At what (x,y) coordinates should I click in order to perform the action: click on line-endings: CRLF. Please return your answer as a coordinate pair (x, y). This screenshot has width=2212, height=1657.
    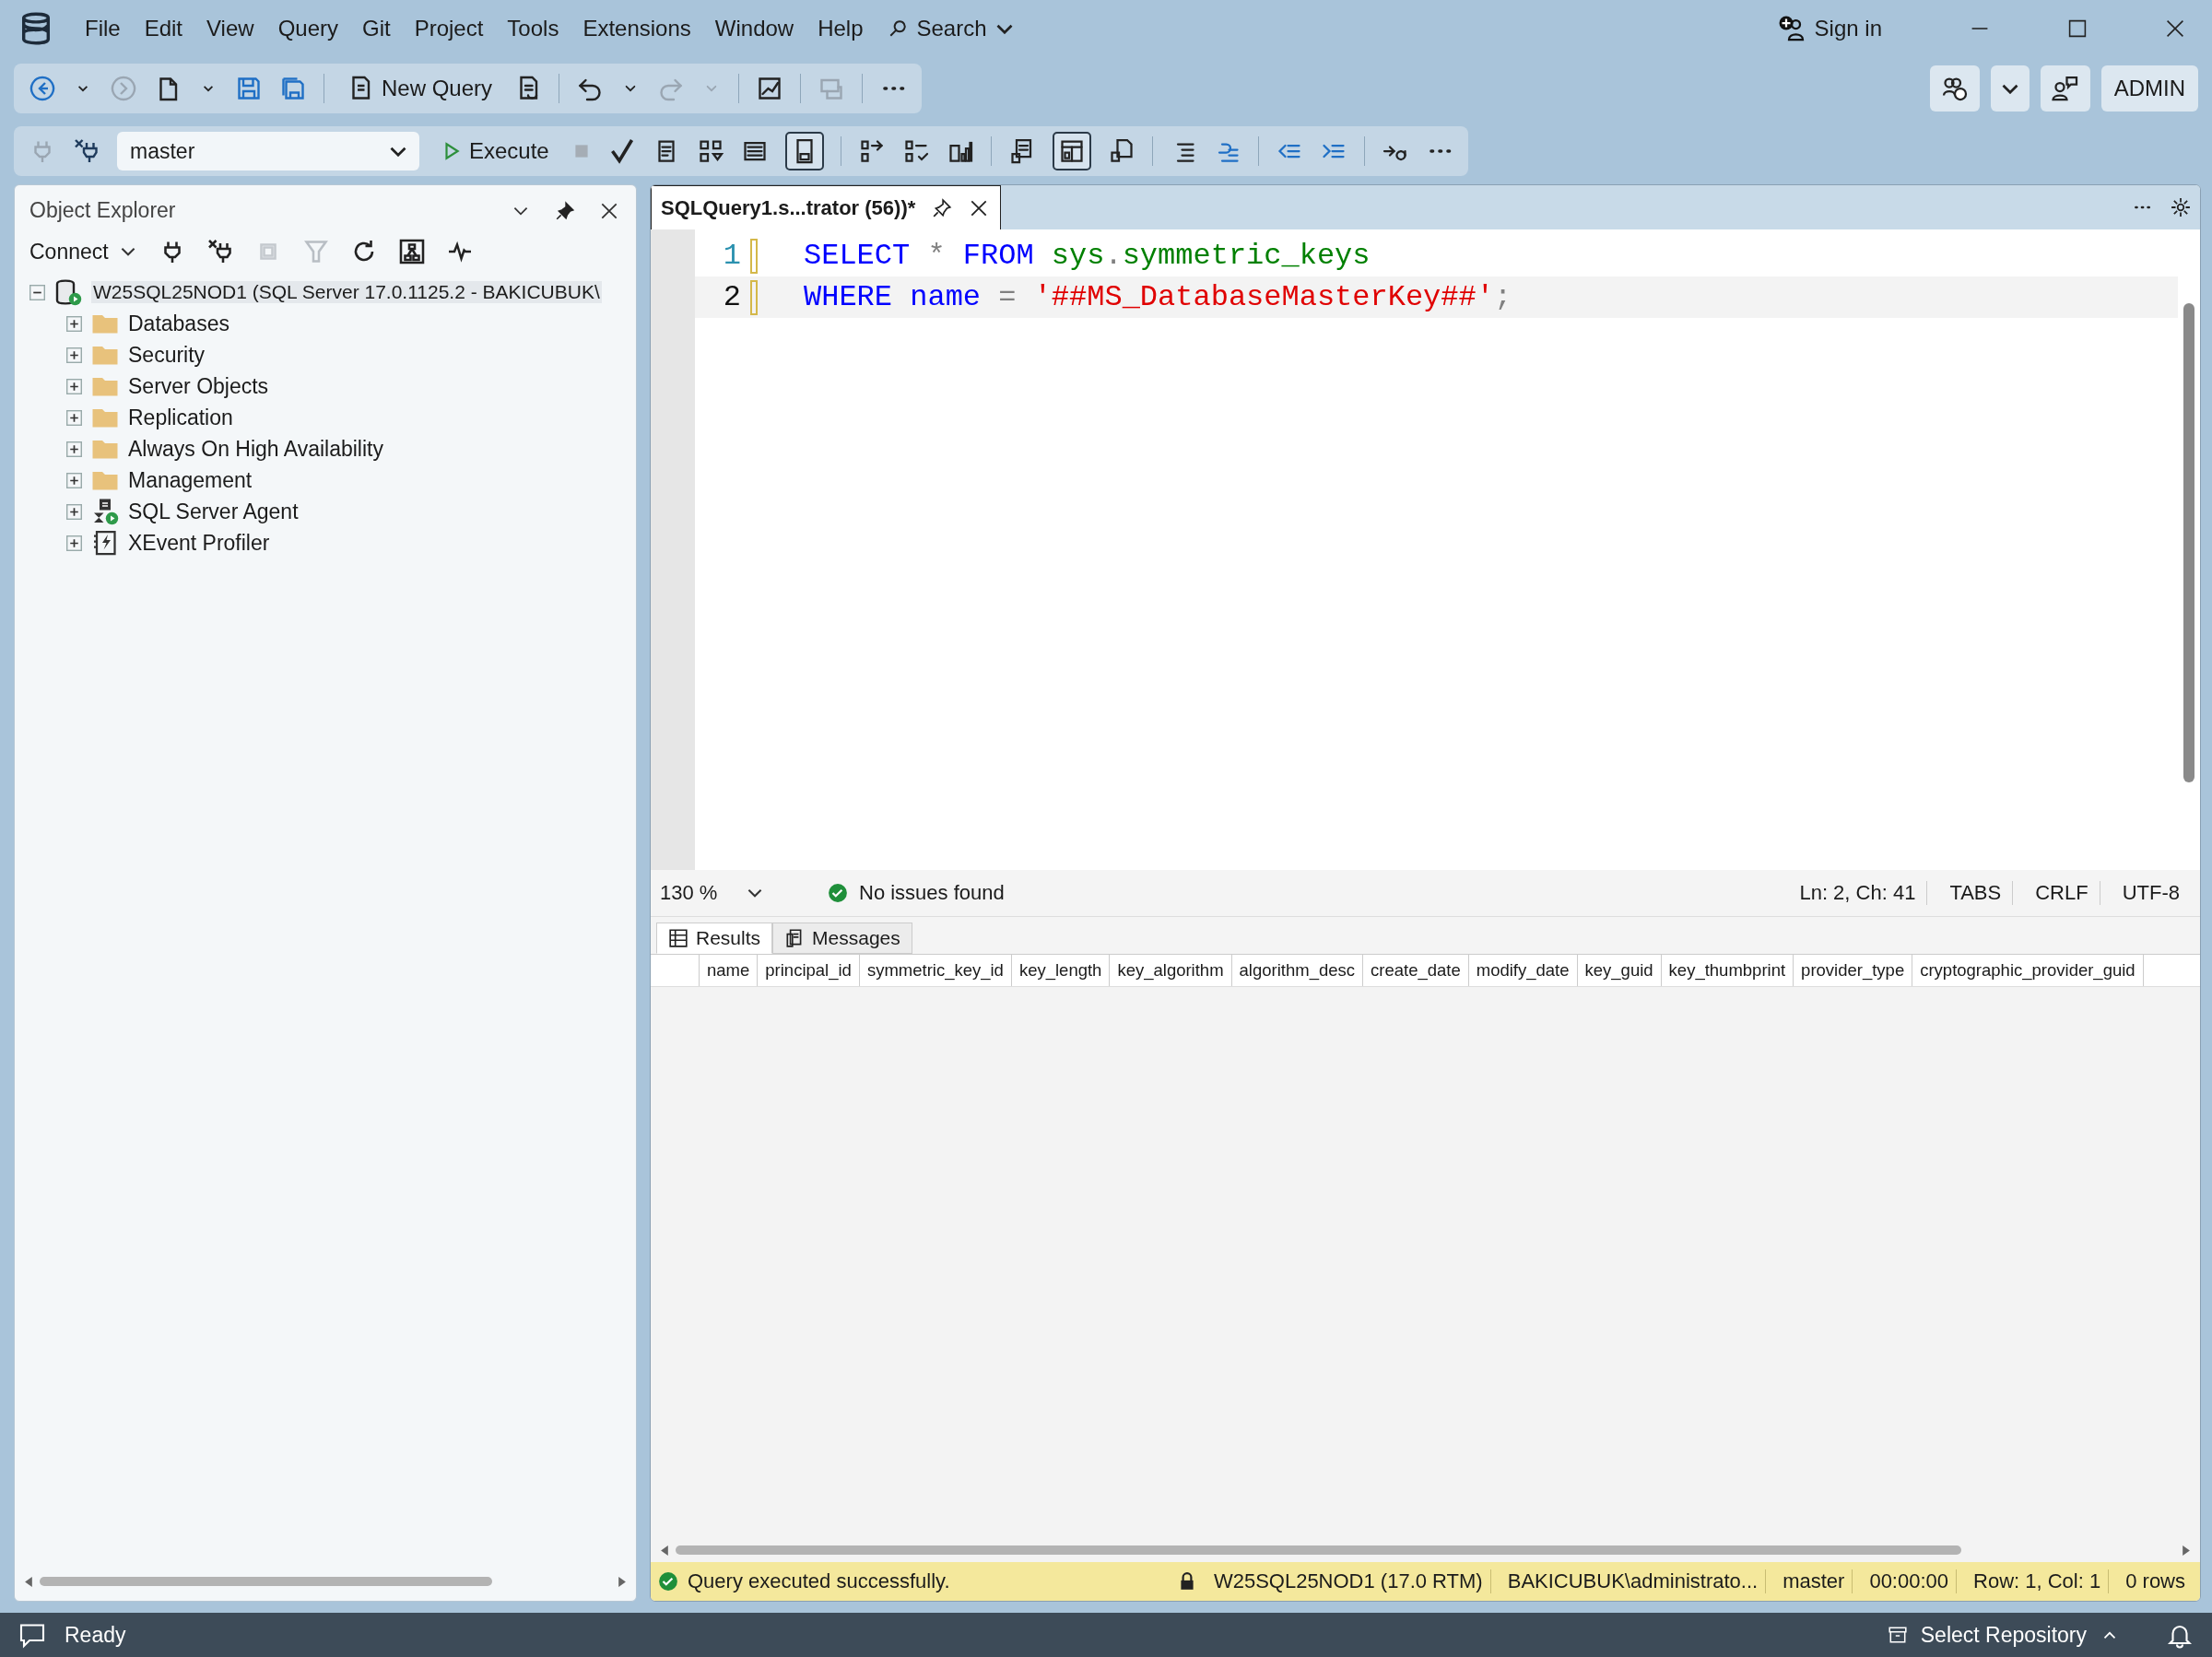
    Looking at the image, I should click on (2062, 893).